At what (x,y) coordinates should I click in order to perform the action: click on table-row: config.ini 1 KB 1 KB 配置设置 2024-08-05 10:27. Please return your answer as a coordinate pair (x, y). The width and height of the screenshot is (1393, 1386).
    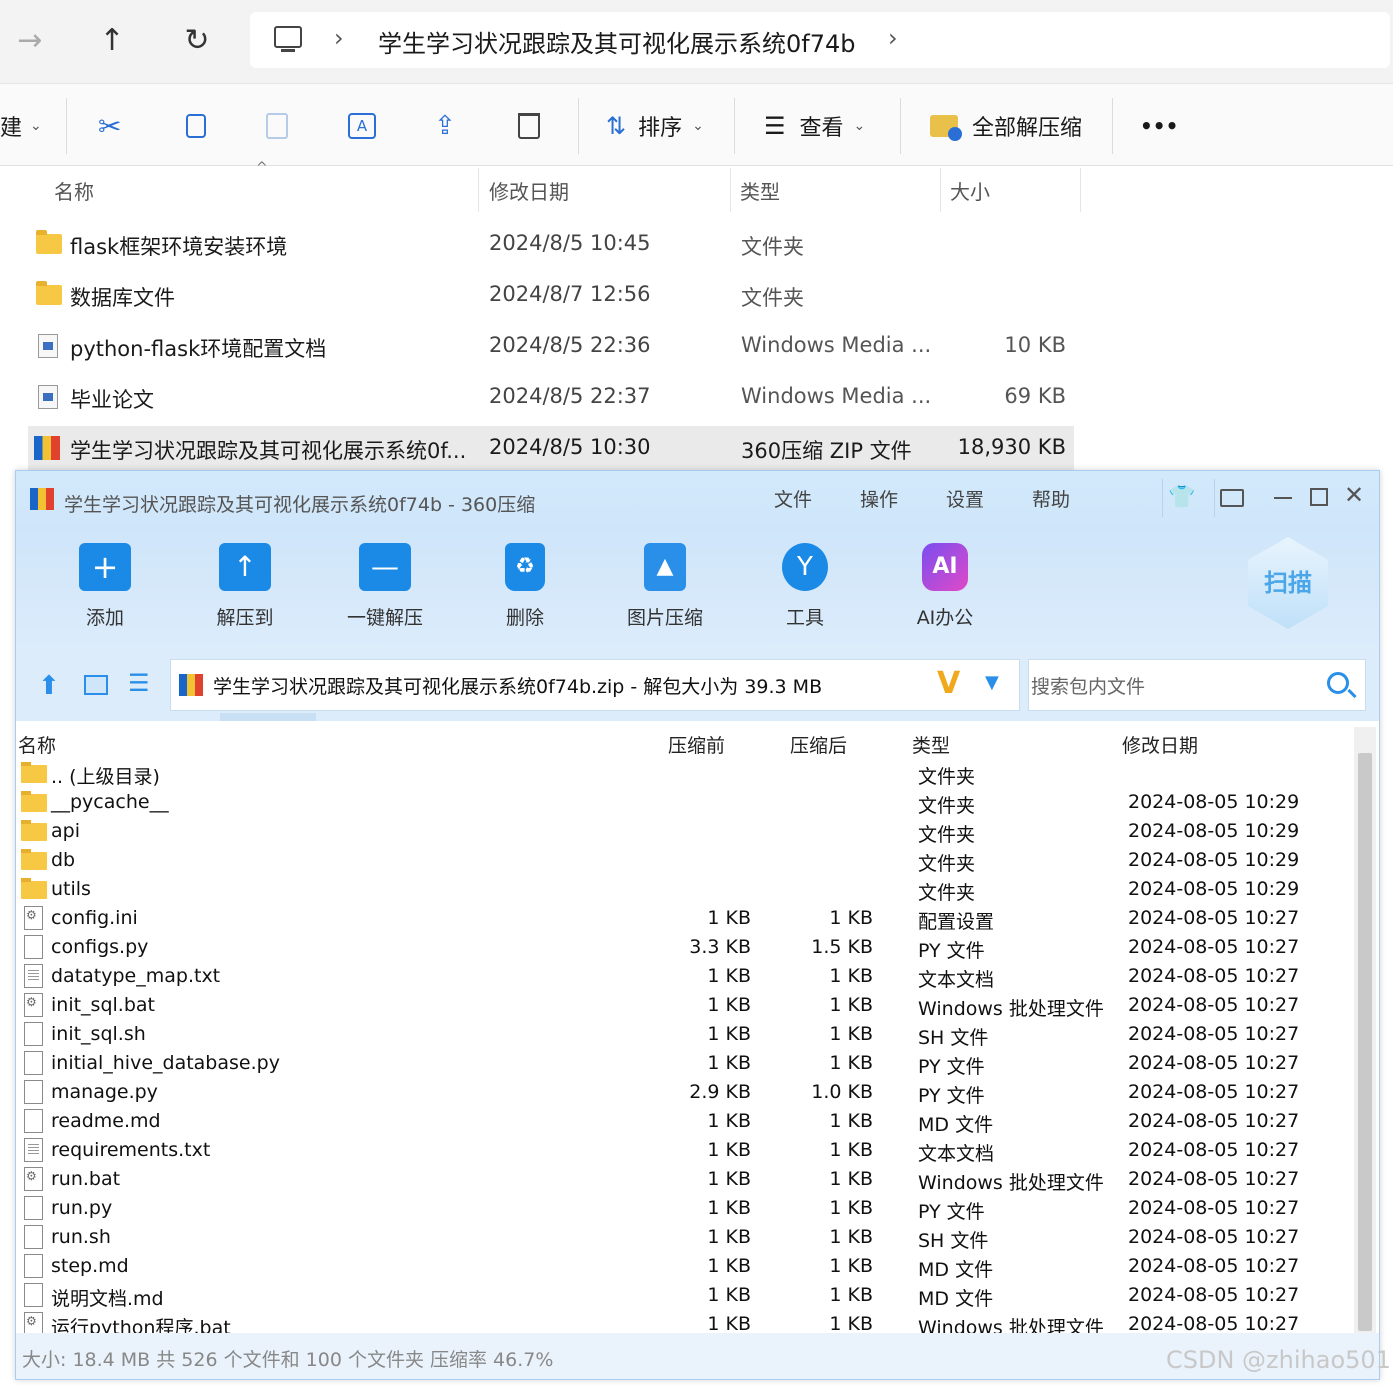
    Looking at the image, I should click on (681, 918).